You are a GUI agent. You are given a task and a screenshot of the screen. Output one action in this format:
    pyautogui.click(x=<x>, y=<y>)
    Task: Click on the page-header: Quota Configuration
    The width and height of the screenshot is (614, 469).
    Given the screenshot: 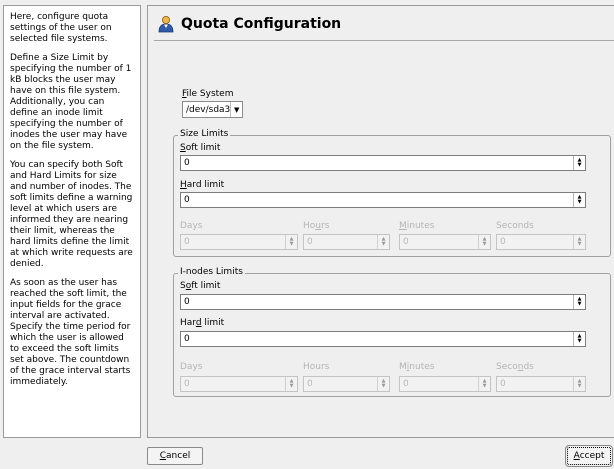 What is the action you would take?
    pyautogui.click(x=249, y=24)
    